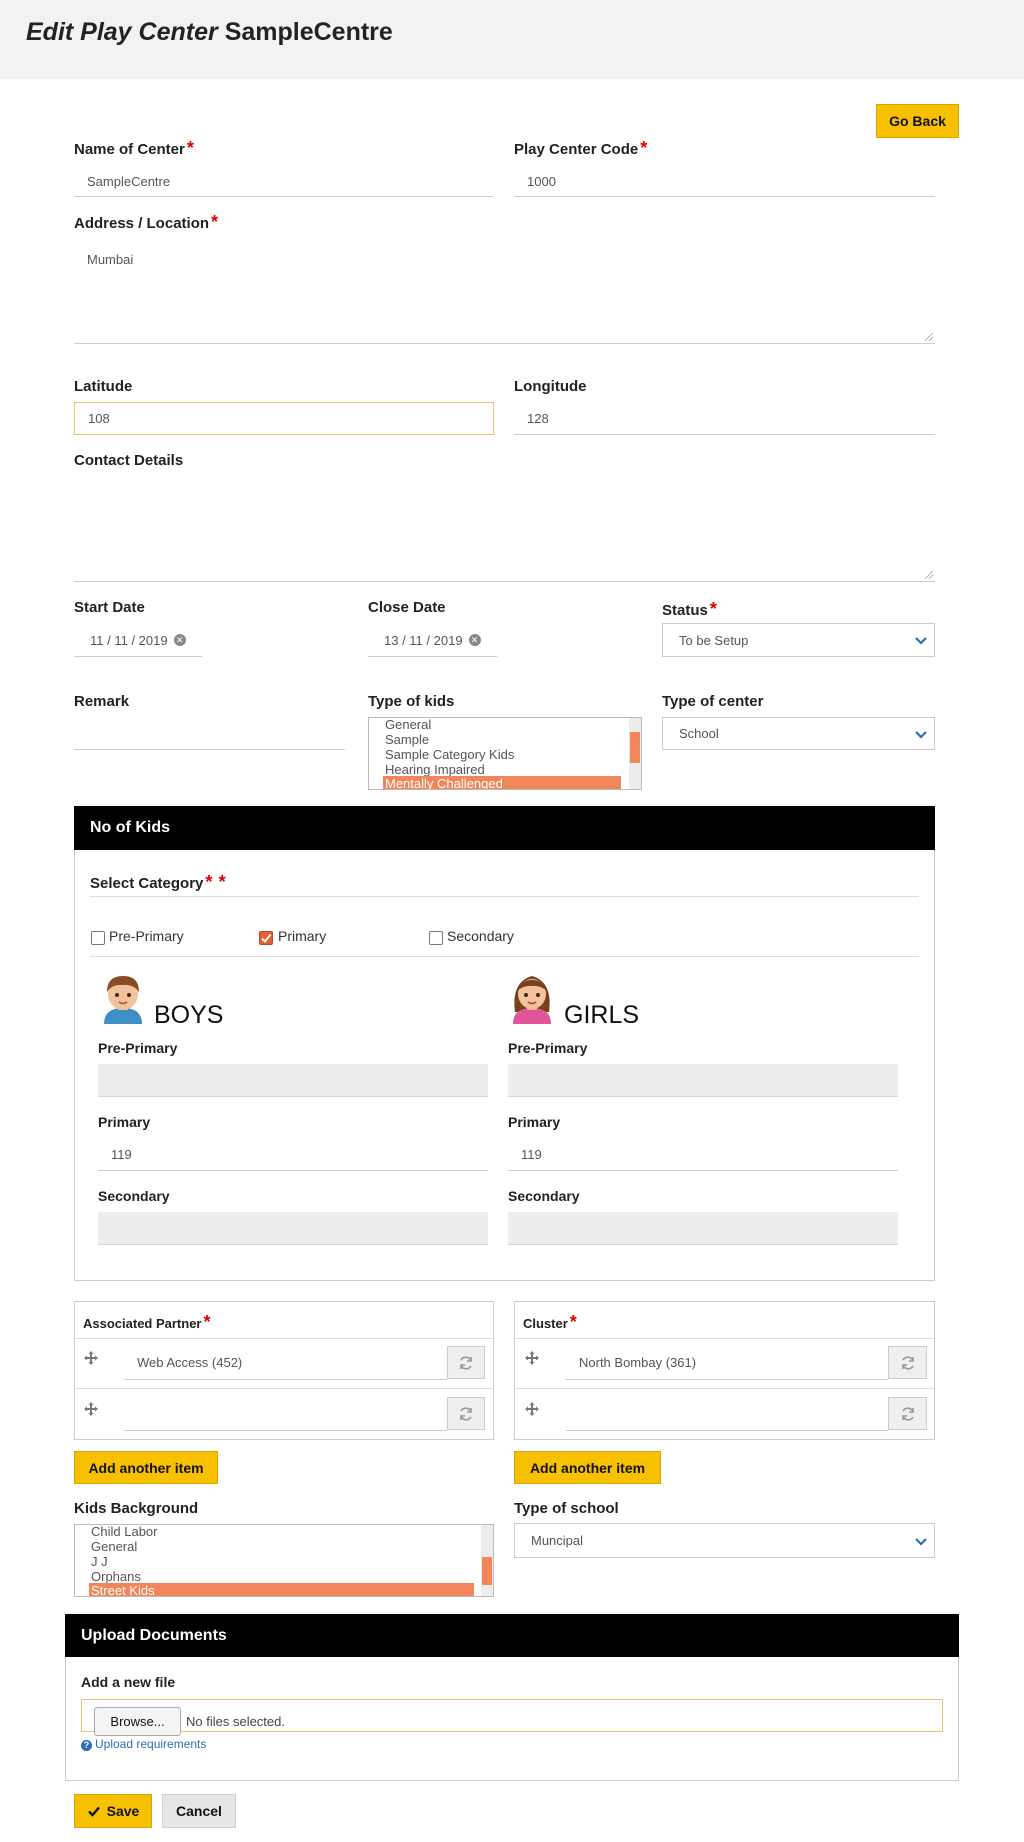  Describe the element at coordinates (128, 1682) in the screenshot. I see `add-new-file-label: Add a new file` at that location.